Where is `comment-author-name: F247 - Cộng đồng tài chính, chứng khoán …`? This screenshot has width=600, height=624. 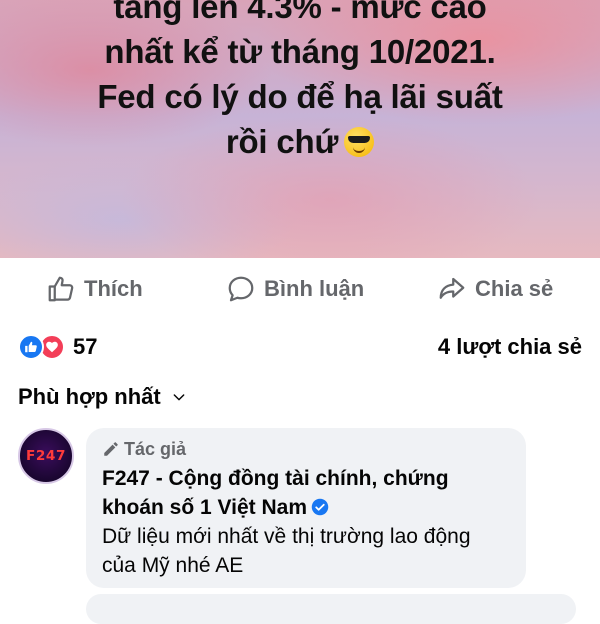 comment-author-name: F247 - Cộng đồng tài chính, chứng khoán … is located at coordinates (306, 493).